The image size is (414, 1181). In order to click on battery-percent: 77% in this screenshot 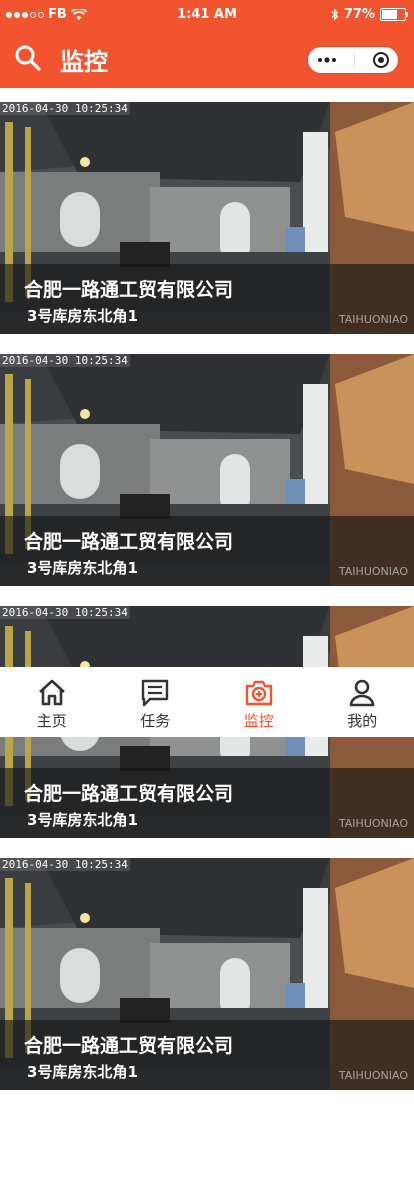, I will do `click(359, 14)`.